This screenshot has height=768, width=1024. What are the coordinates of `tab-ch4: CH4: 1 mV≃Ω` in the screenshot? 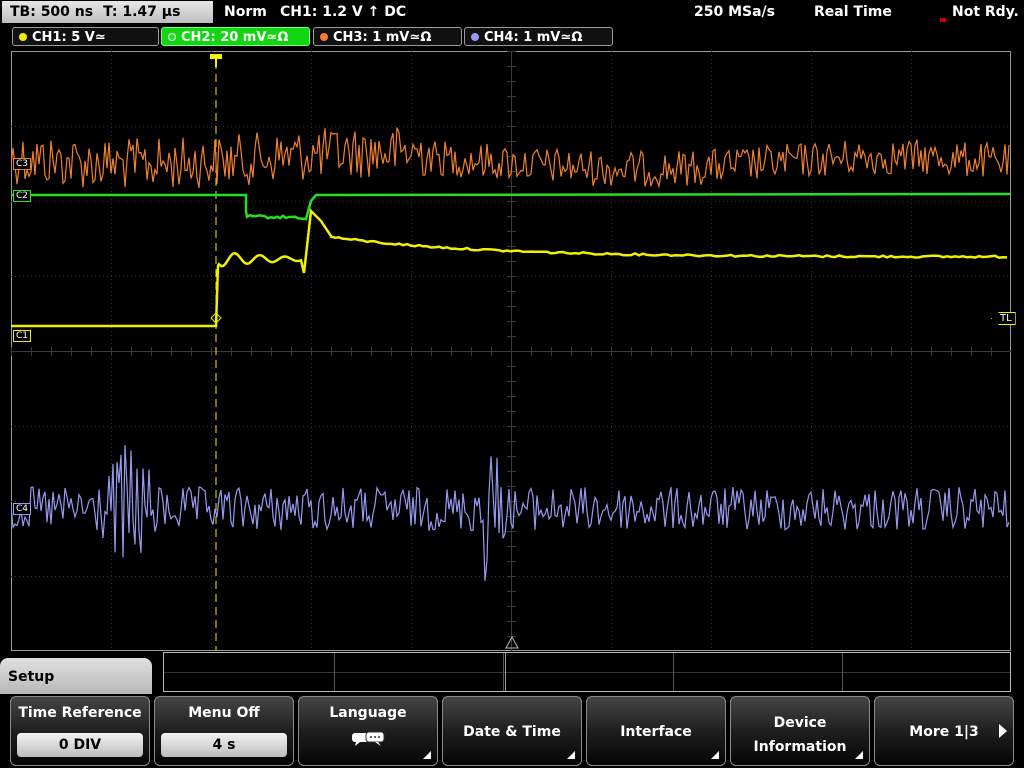 It's located at (538, 36).